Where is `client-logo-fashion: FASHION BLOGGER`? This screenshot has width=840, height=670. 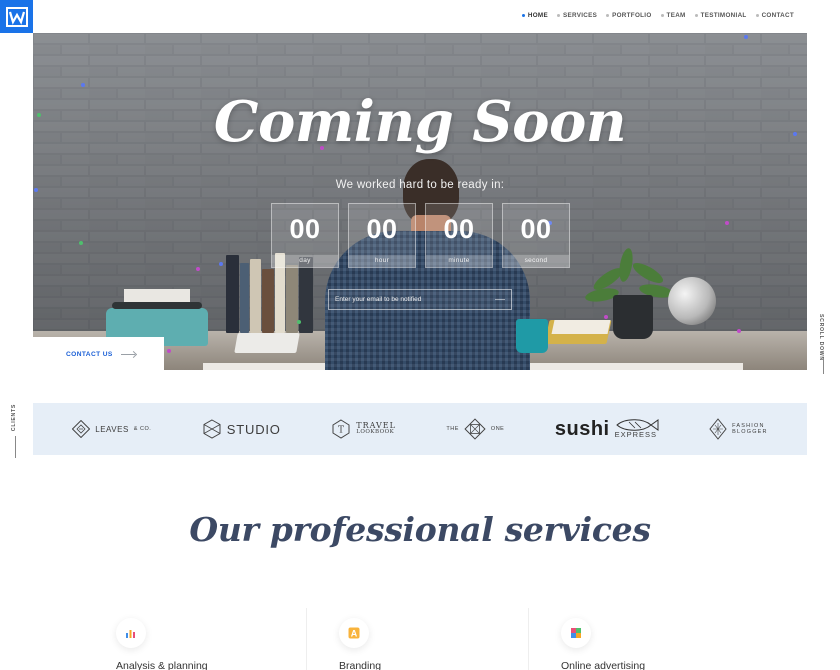 client-logo-fashion: FASHION BLOGGER is located at coordinates (738, 429).